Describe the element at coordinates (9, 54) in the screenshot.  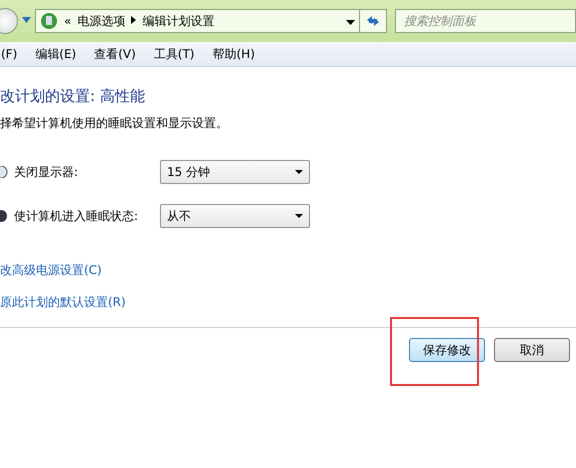
I see `menu-item: (F)` at that location.